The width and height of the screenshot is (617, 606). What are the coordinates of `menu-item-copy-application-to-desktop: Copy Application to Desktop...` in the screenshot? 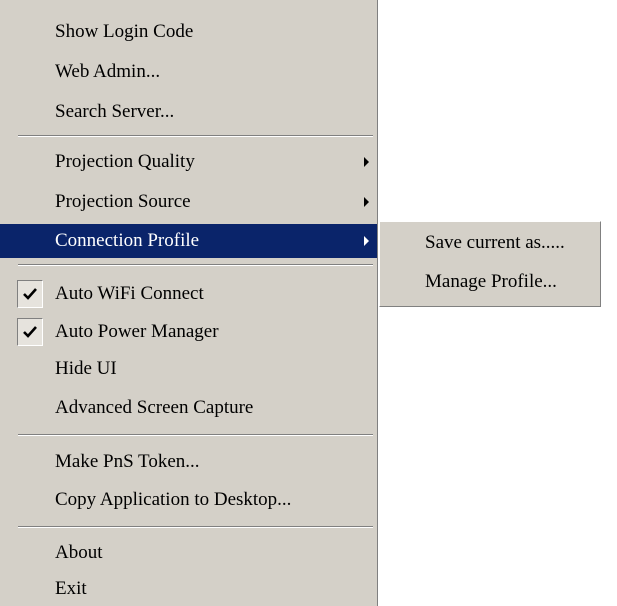 It's located at (188, 500).